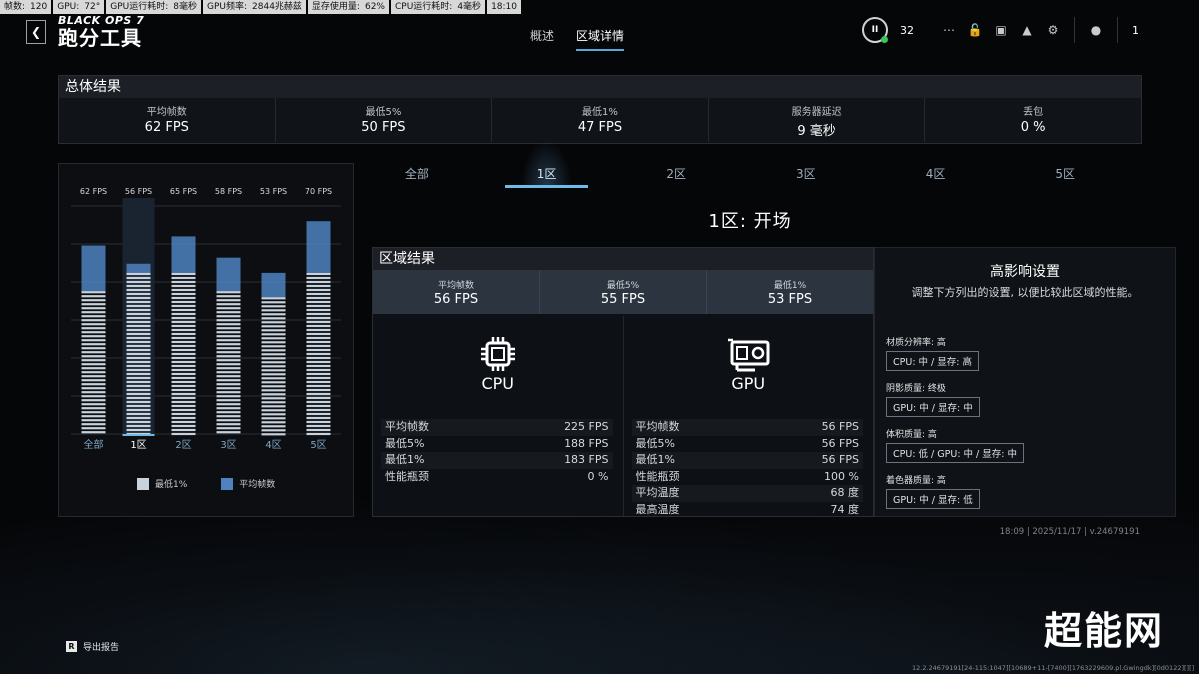 Image resolution: width=1199 pixels, height=674 pixels. What do you see at coordinates (932, 361) in the screenshot?
I see `setting-impact-box: CPU: 中 / 显存: 高` at bounding box center [932, 361].